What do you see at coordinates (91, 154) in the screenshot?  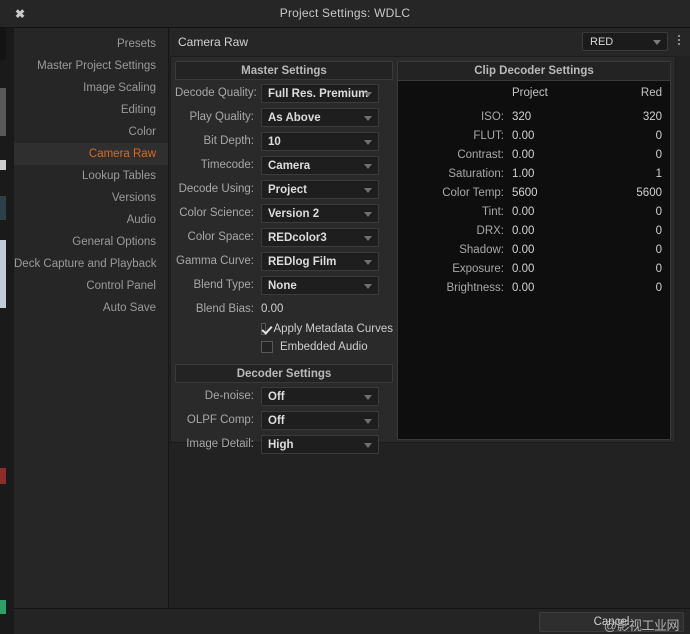 I see `sidebar-item-camera-raw: Camera Raw` at bounding box center [91, 154].